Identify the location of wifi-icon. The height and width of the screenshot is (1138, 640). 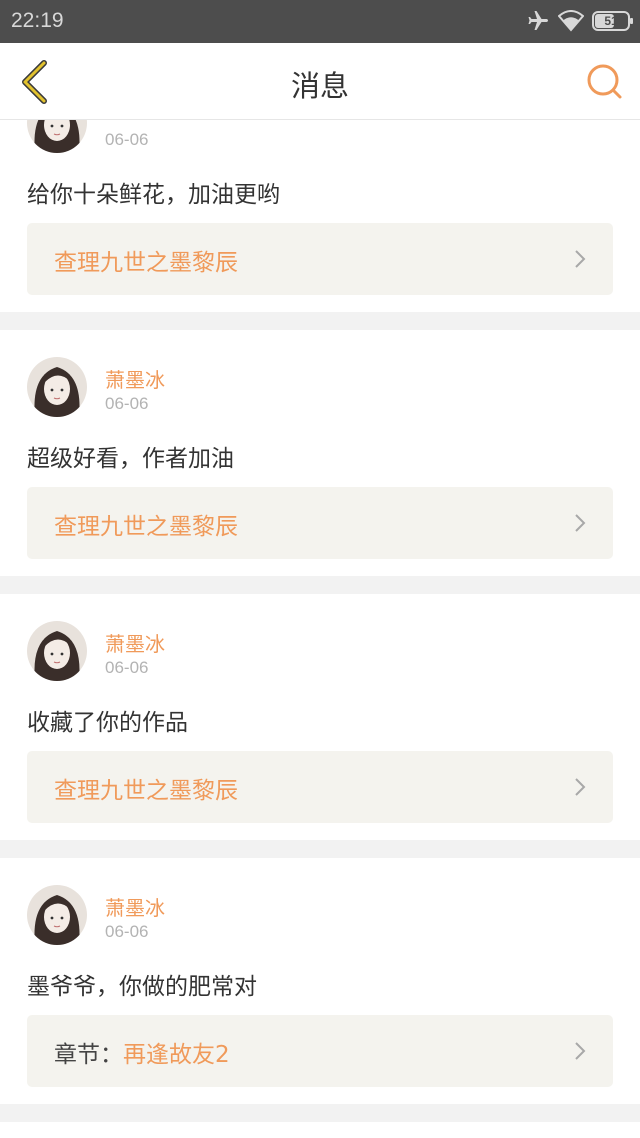
(571, 21).